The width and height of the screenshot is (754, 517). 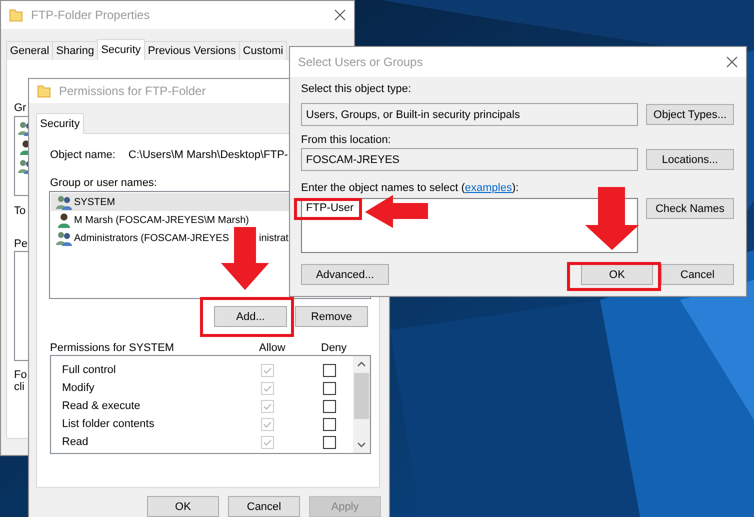 I want to click on label: To, so click(x=20, y=211).